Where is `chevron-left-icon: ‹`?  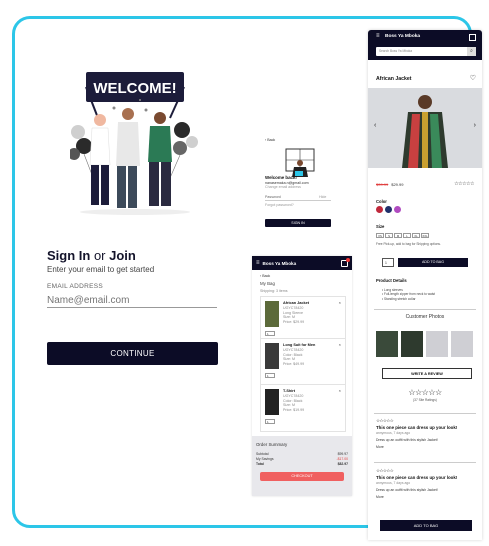 chevron-left-icon: ‹ is located at coordinates (375, 125).